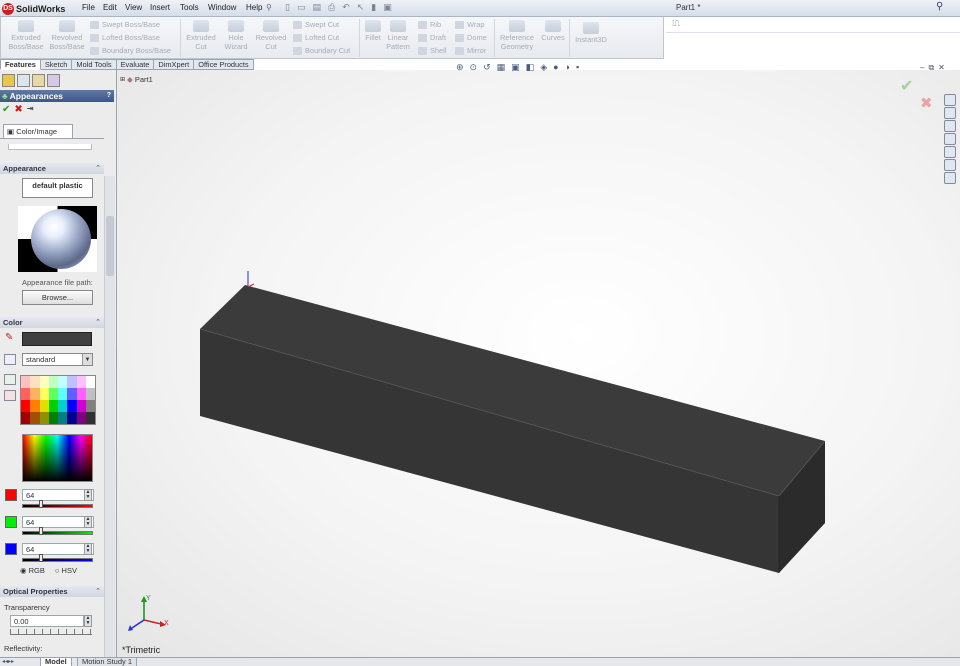 The width and height of the screenshot is (960, 666). What do you see at coordinates (361, 7) in the screenshot?
I see `select-icon: ↖` at bounding box center [361, 7].